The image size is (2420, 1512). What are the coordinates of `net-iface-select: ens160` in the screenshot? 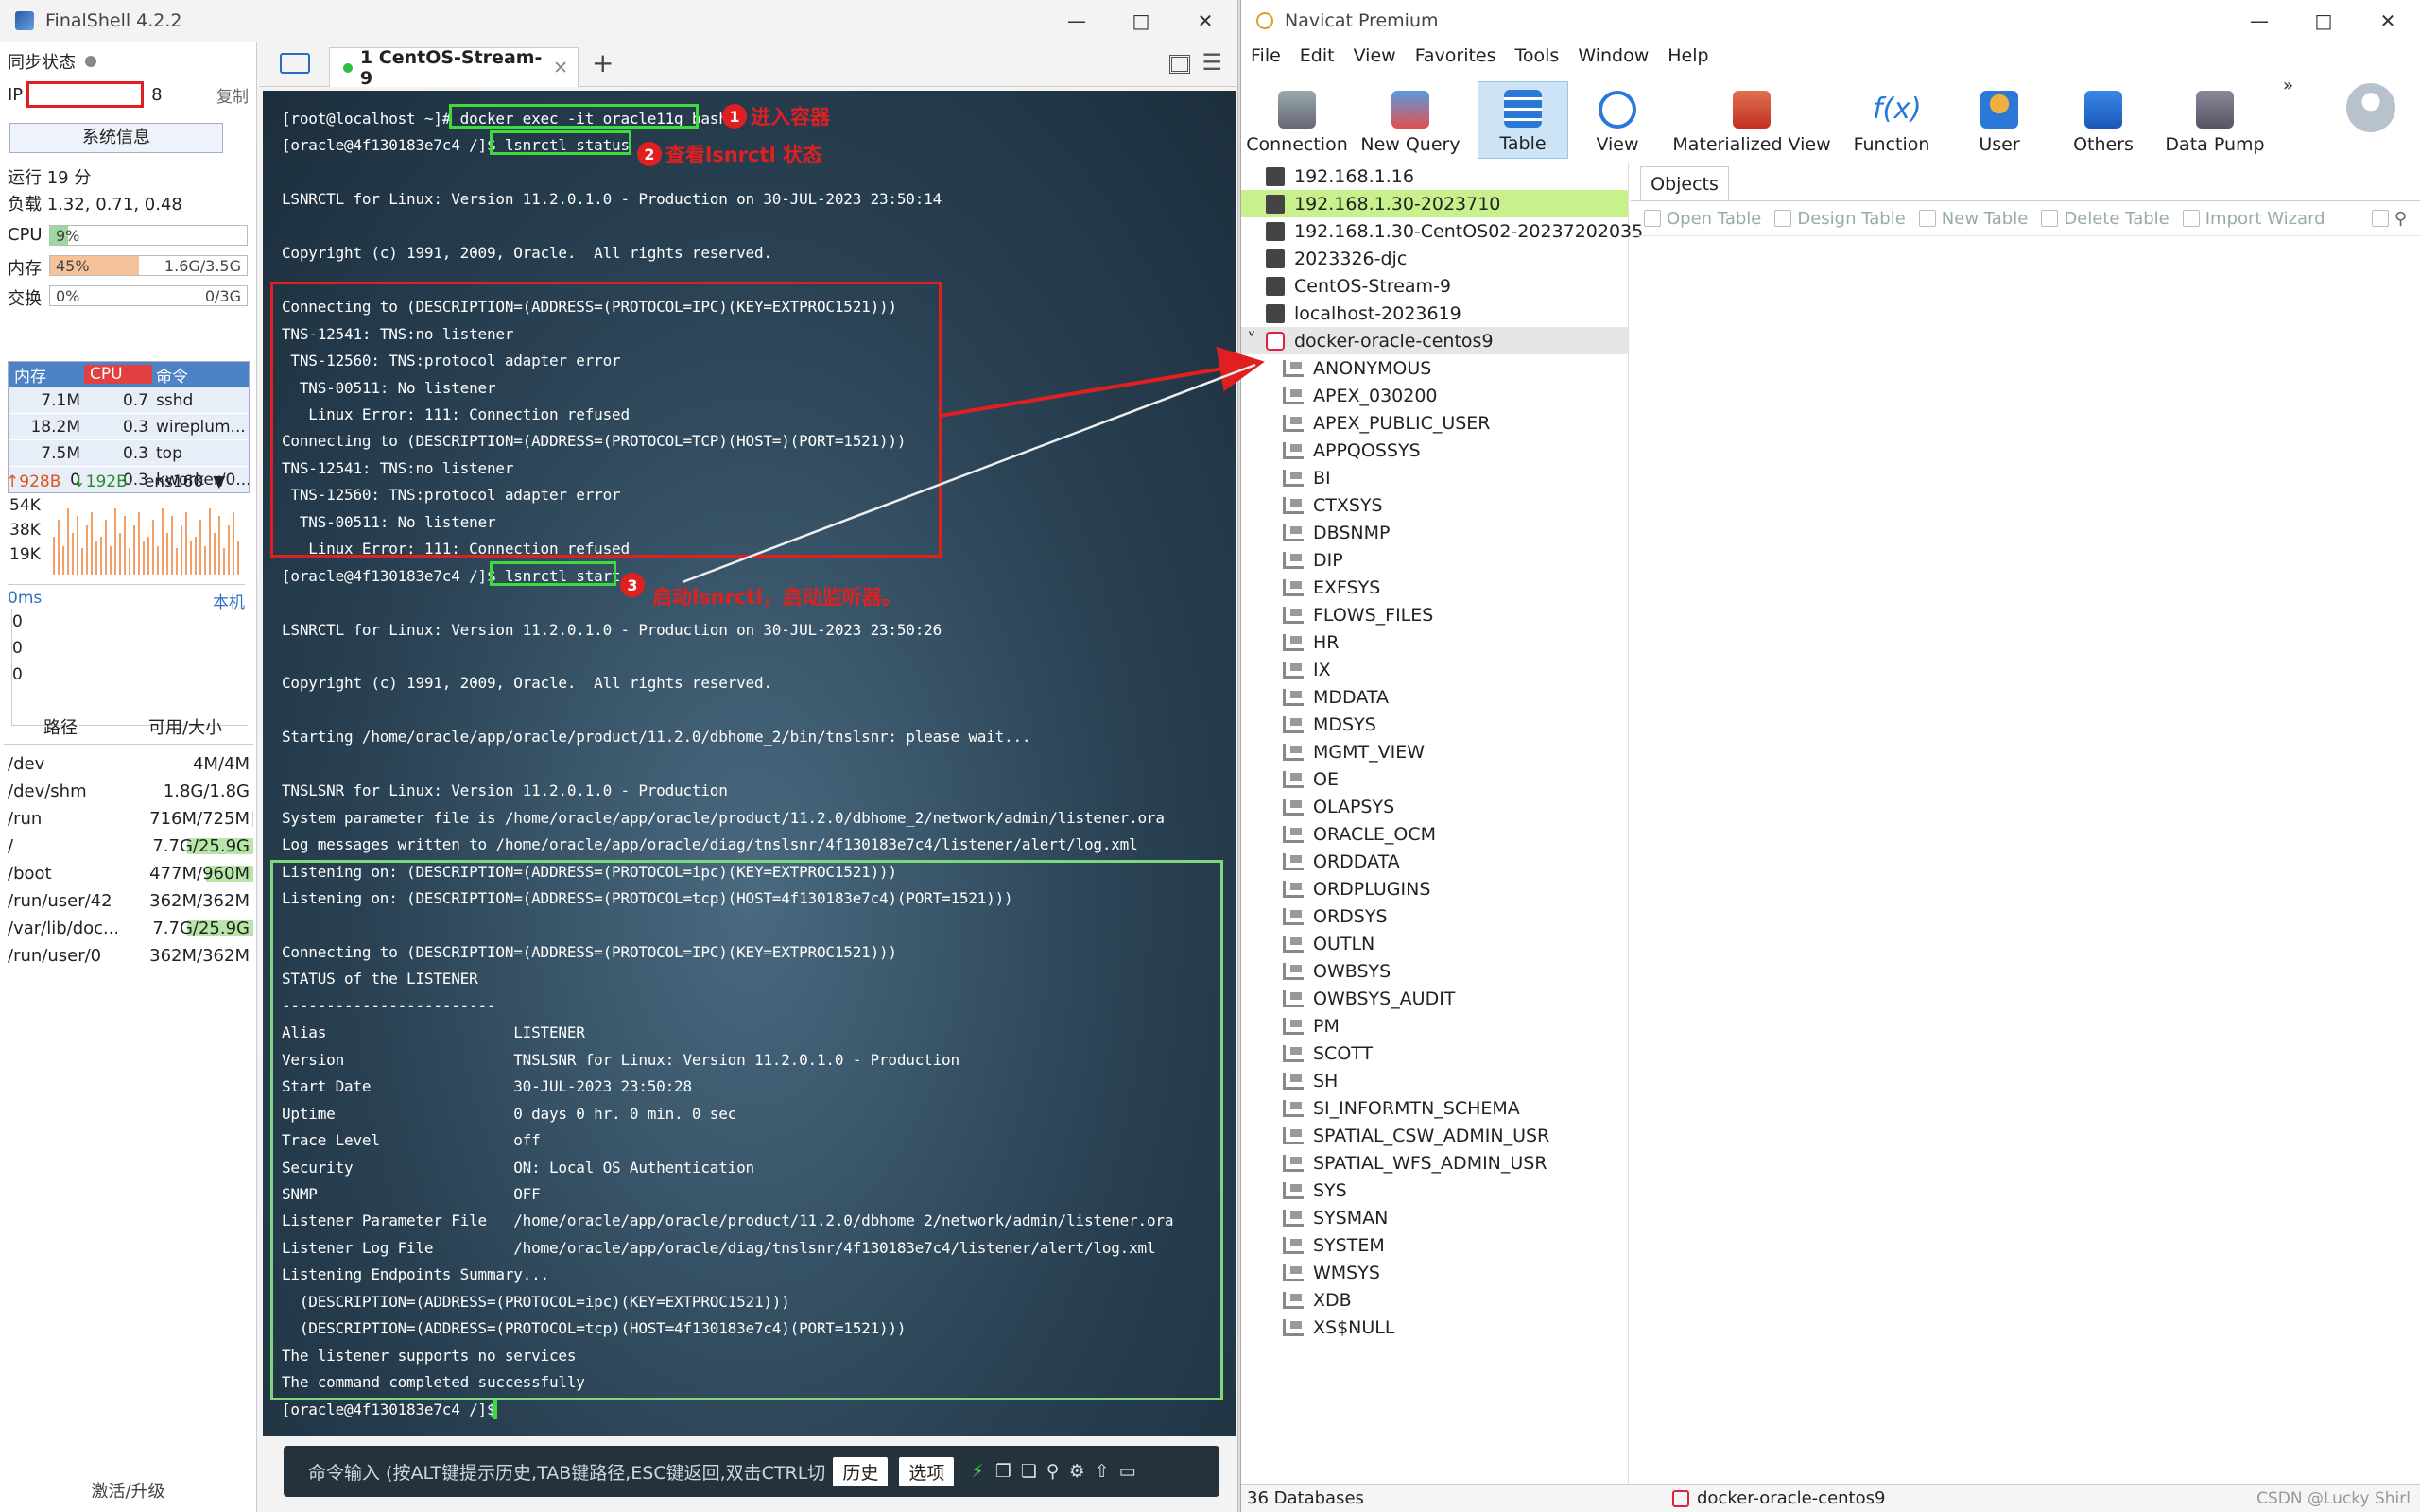 It's located at (174, 481).